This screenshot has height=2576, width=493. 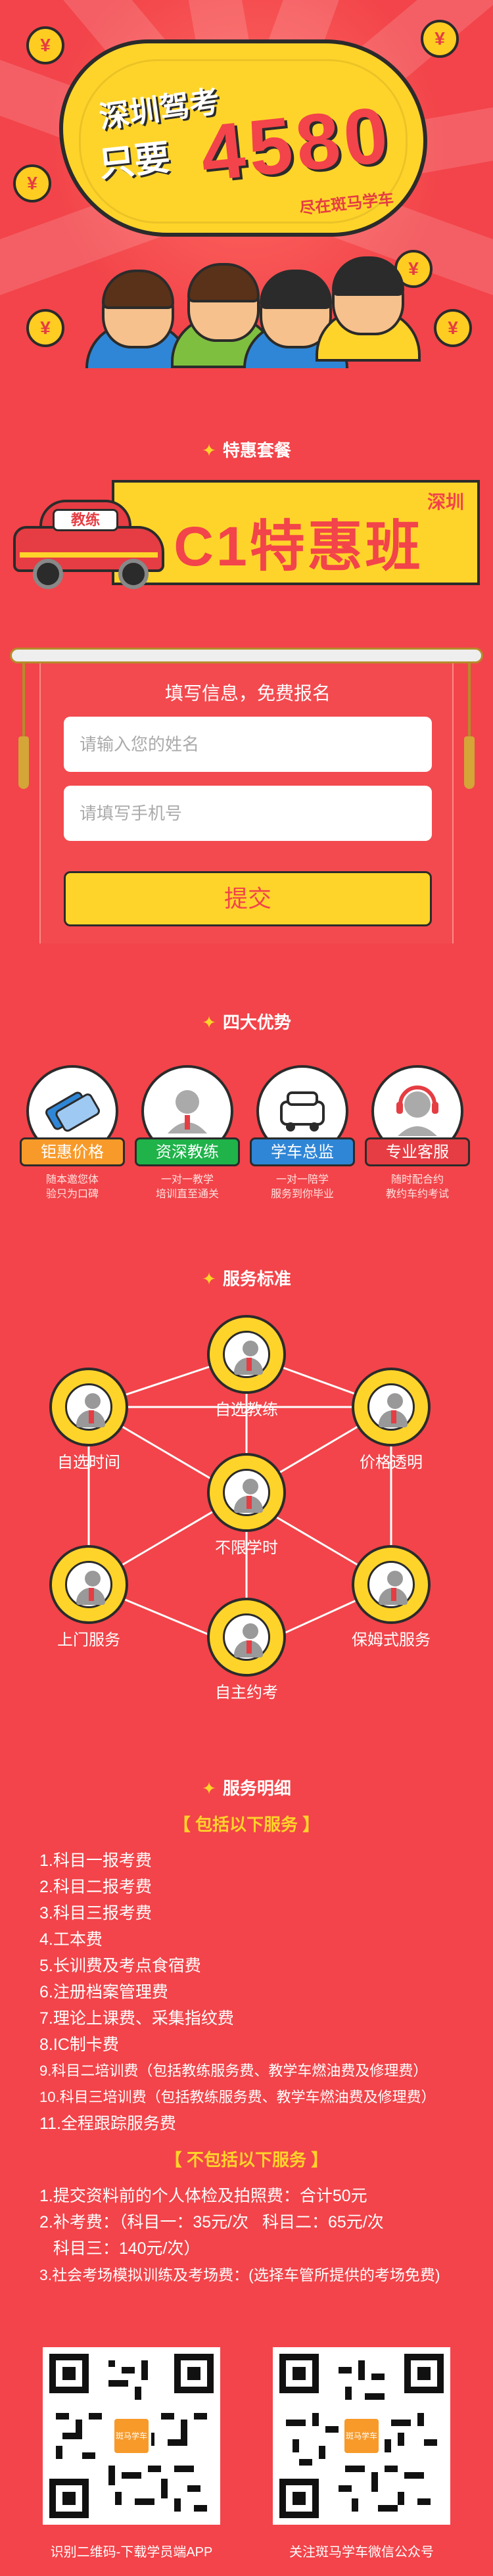 I want to click on signup-form: 填写信息，免费报名 提交, so click(x=246, y=802).